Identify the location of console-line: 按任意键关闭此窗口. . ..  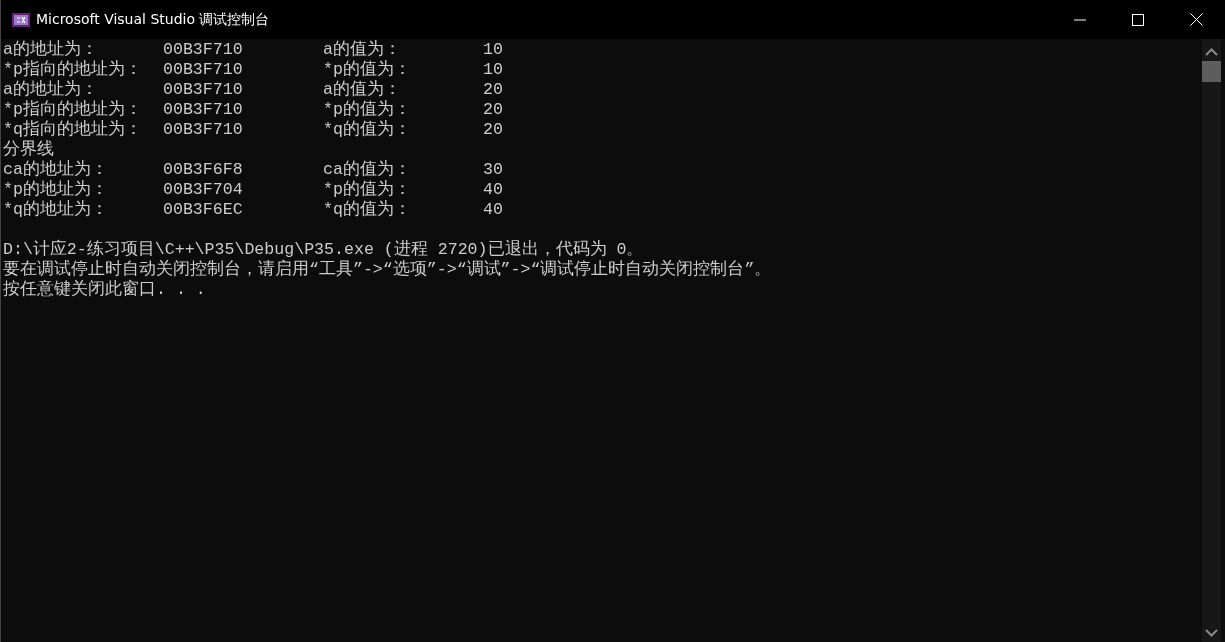
(104, 289).